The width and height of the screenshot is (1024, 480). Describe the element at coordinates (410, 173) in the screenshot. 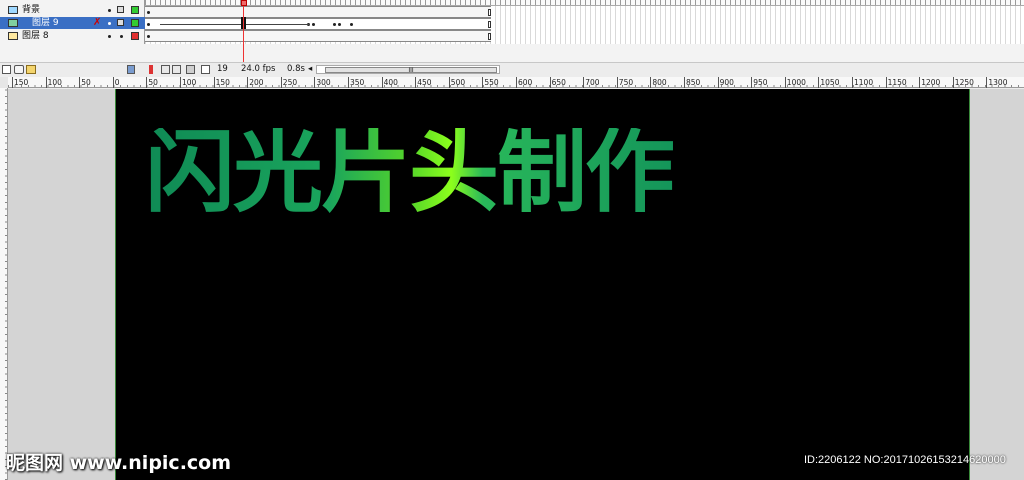

I see `stage-headline-text: 闪光片头制作` at that location.